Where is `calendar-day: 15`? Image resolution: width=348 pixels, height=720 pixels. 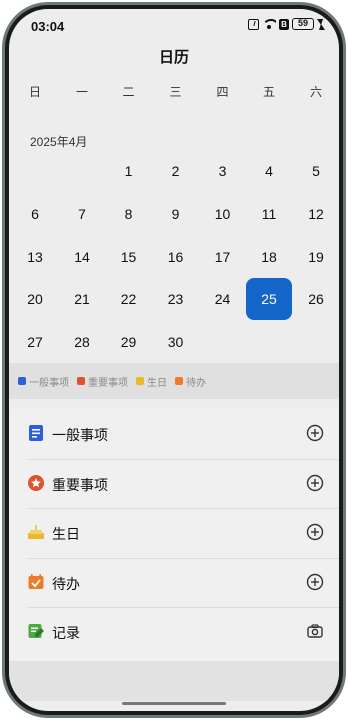 calendar-day: 15 is located at coordinates (129, 257).